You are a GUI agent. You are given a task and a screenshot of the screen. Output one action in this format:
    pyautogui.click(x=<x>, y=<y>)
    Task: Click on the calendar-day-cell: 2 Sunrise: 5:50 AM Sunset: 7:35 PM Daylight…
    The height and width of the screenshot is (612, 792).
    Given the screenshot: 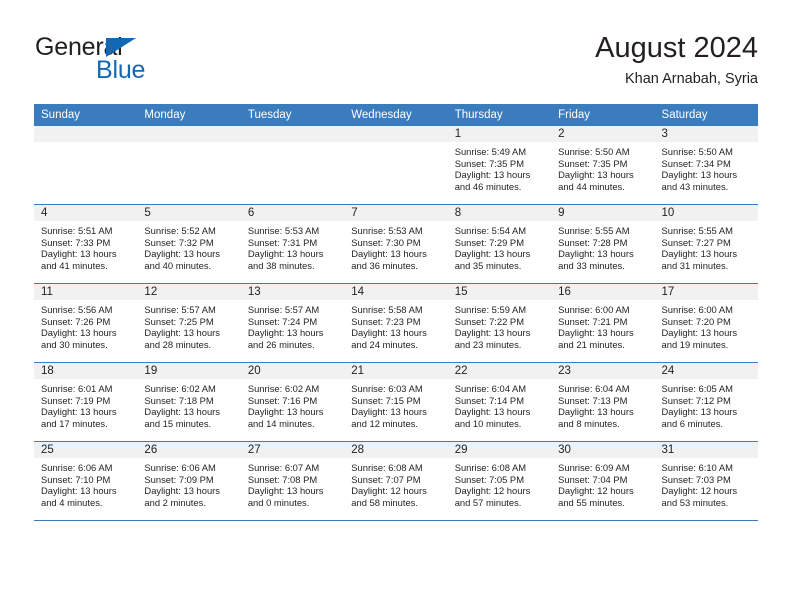 What is the action you would take?
    pyautogui.click(x=603, y=165)
    